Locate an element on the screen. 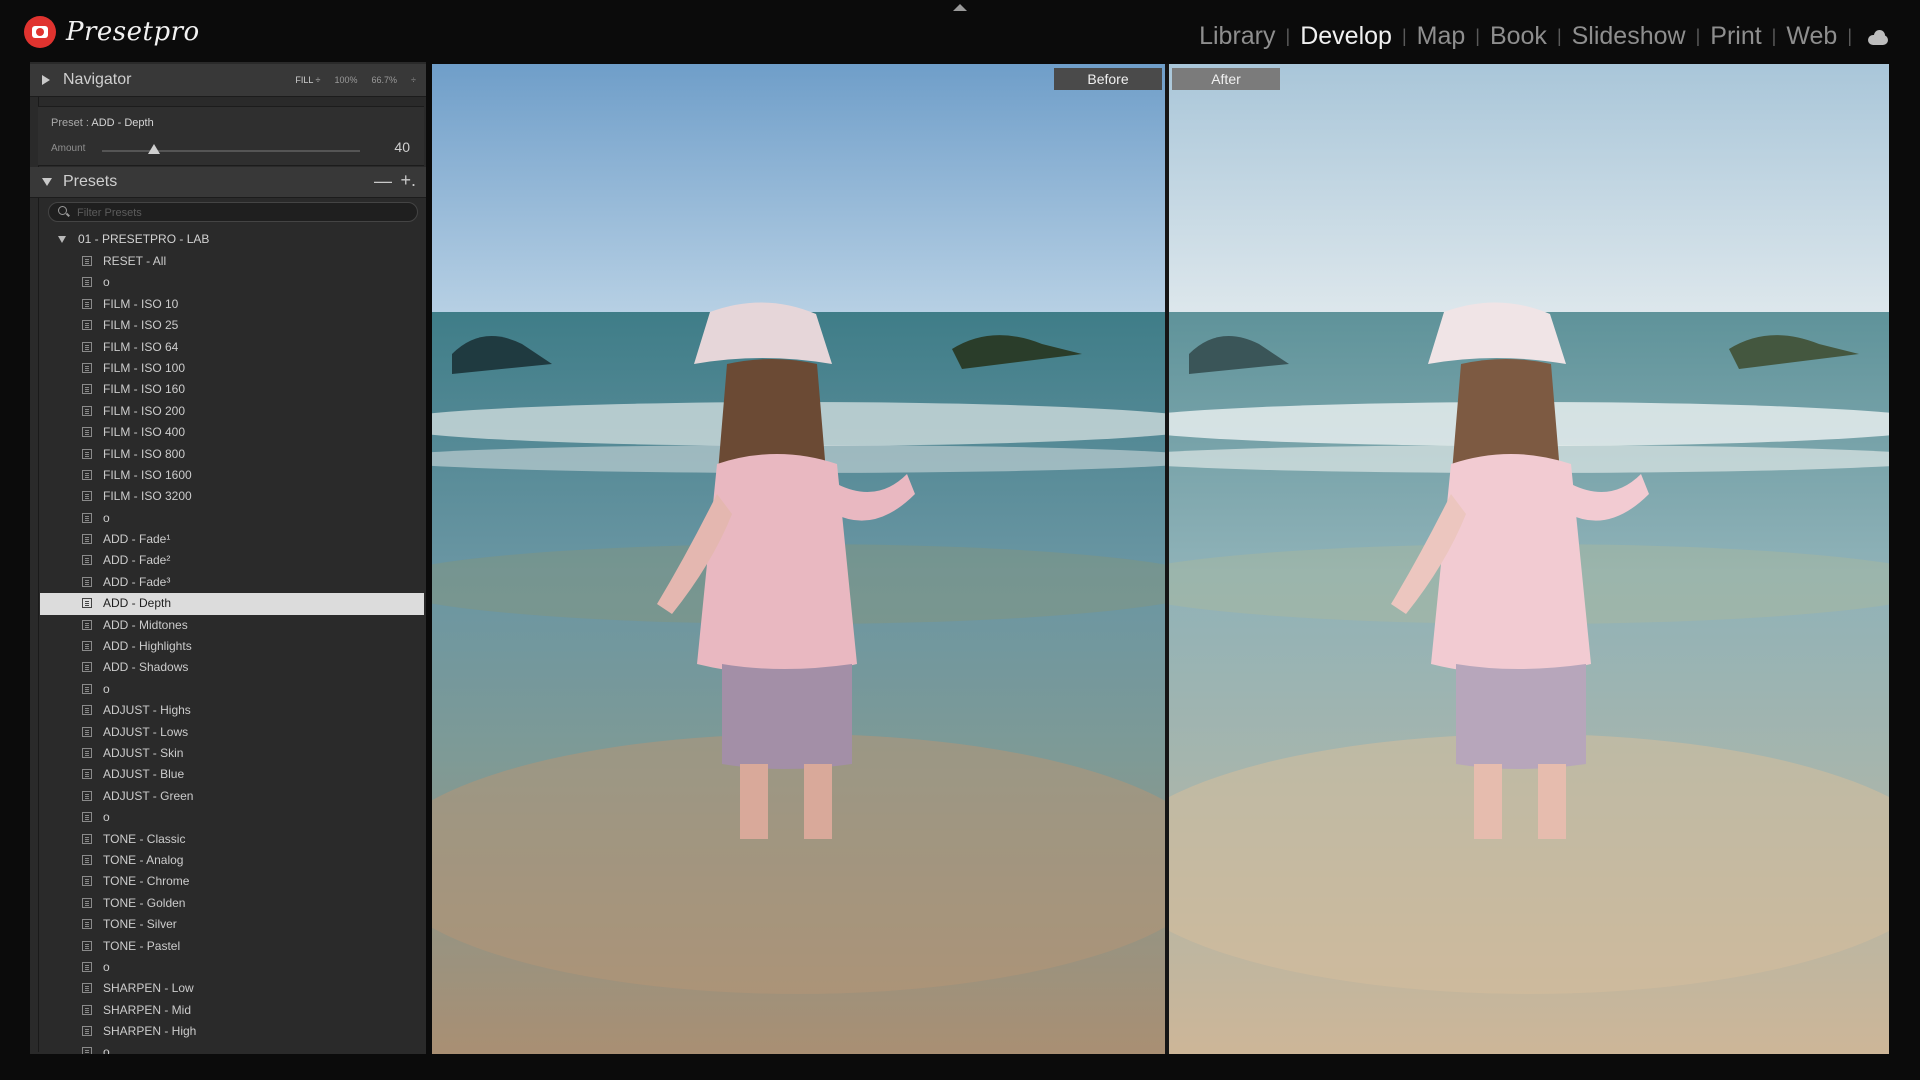 This screenshot has height=1080, width=1920. preset-item: ADJUST - Highs is located at coordinates (232, 710).